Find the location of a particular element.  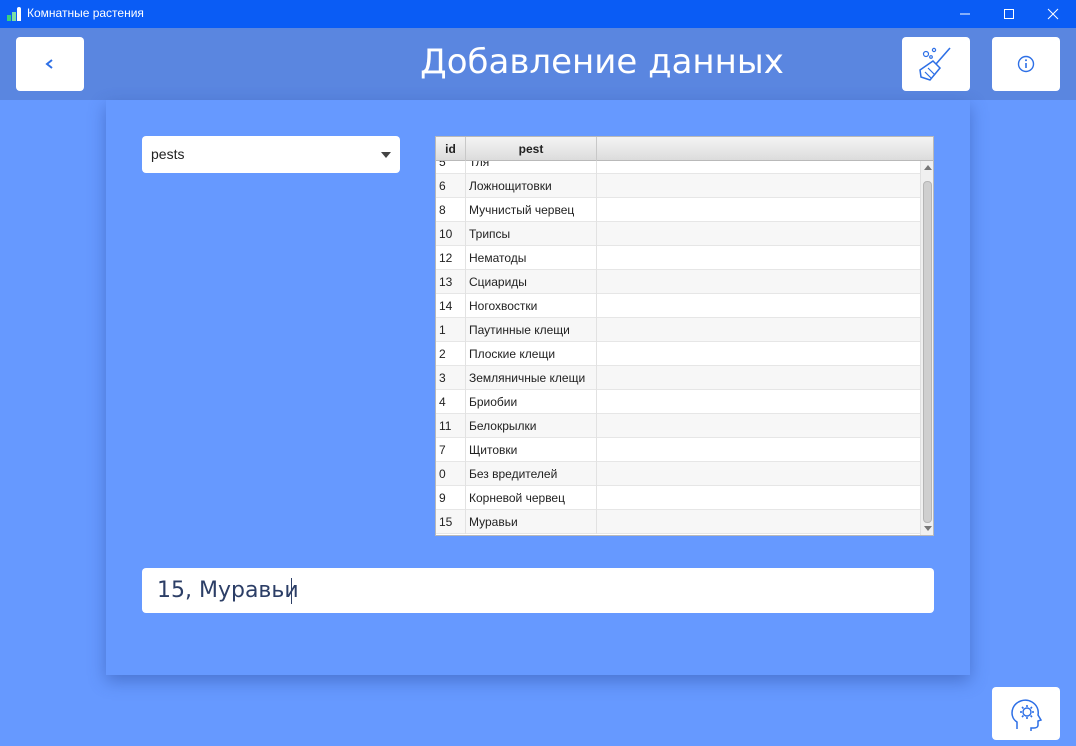

table-row: 11 Белокрылки is located at coordinates (678, 426).